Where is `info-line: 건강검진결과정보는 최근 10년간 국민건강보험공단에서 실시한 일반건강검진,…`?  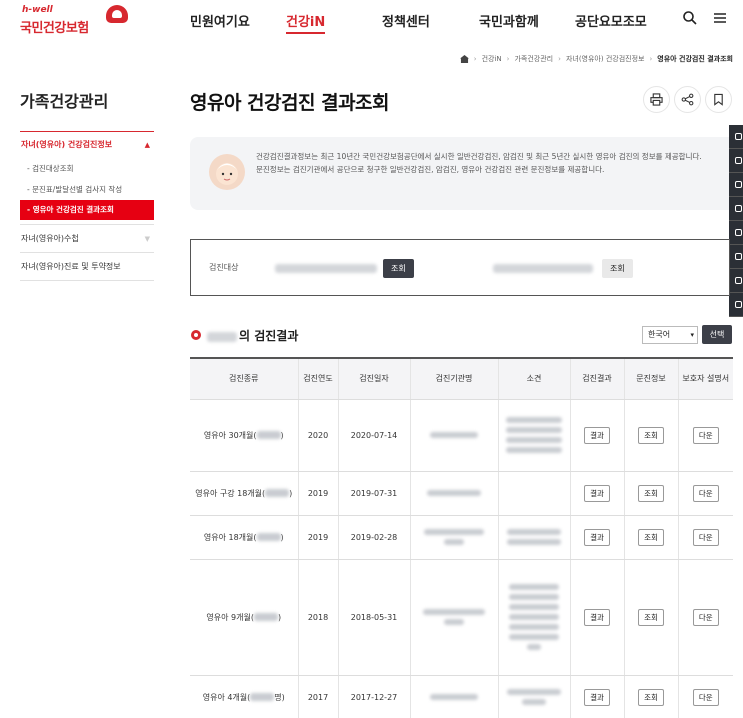 info-line: 건강검진결과정보는 최근 10년간 국민건강보험공단에서 실시한 일반건강검진,… is located at coordinates (479, 156).